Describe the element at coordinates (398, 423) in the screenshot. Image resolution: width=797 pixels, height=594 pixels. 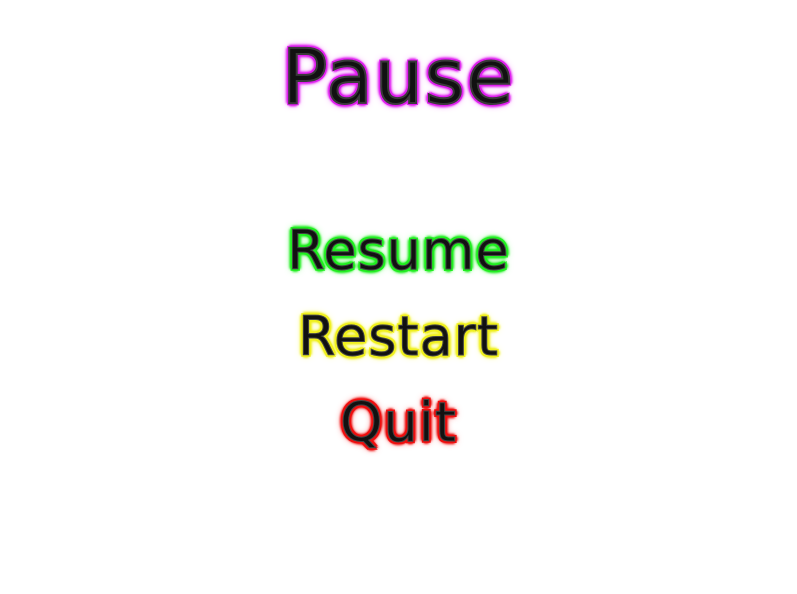
I see `quit-button: Quit` at that location.